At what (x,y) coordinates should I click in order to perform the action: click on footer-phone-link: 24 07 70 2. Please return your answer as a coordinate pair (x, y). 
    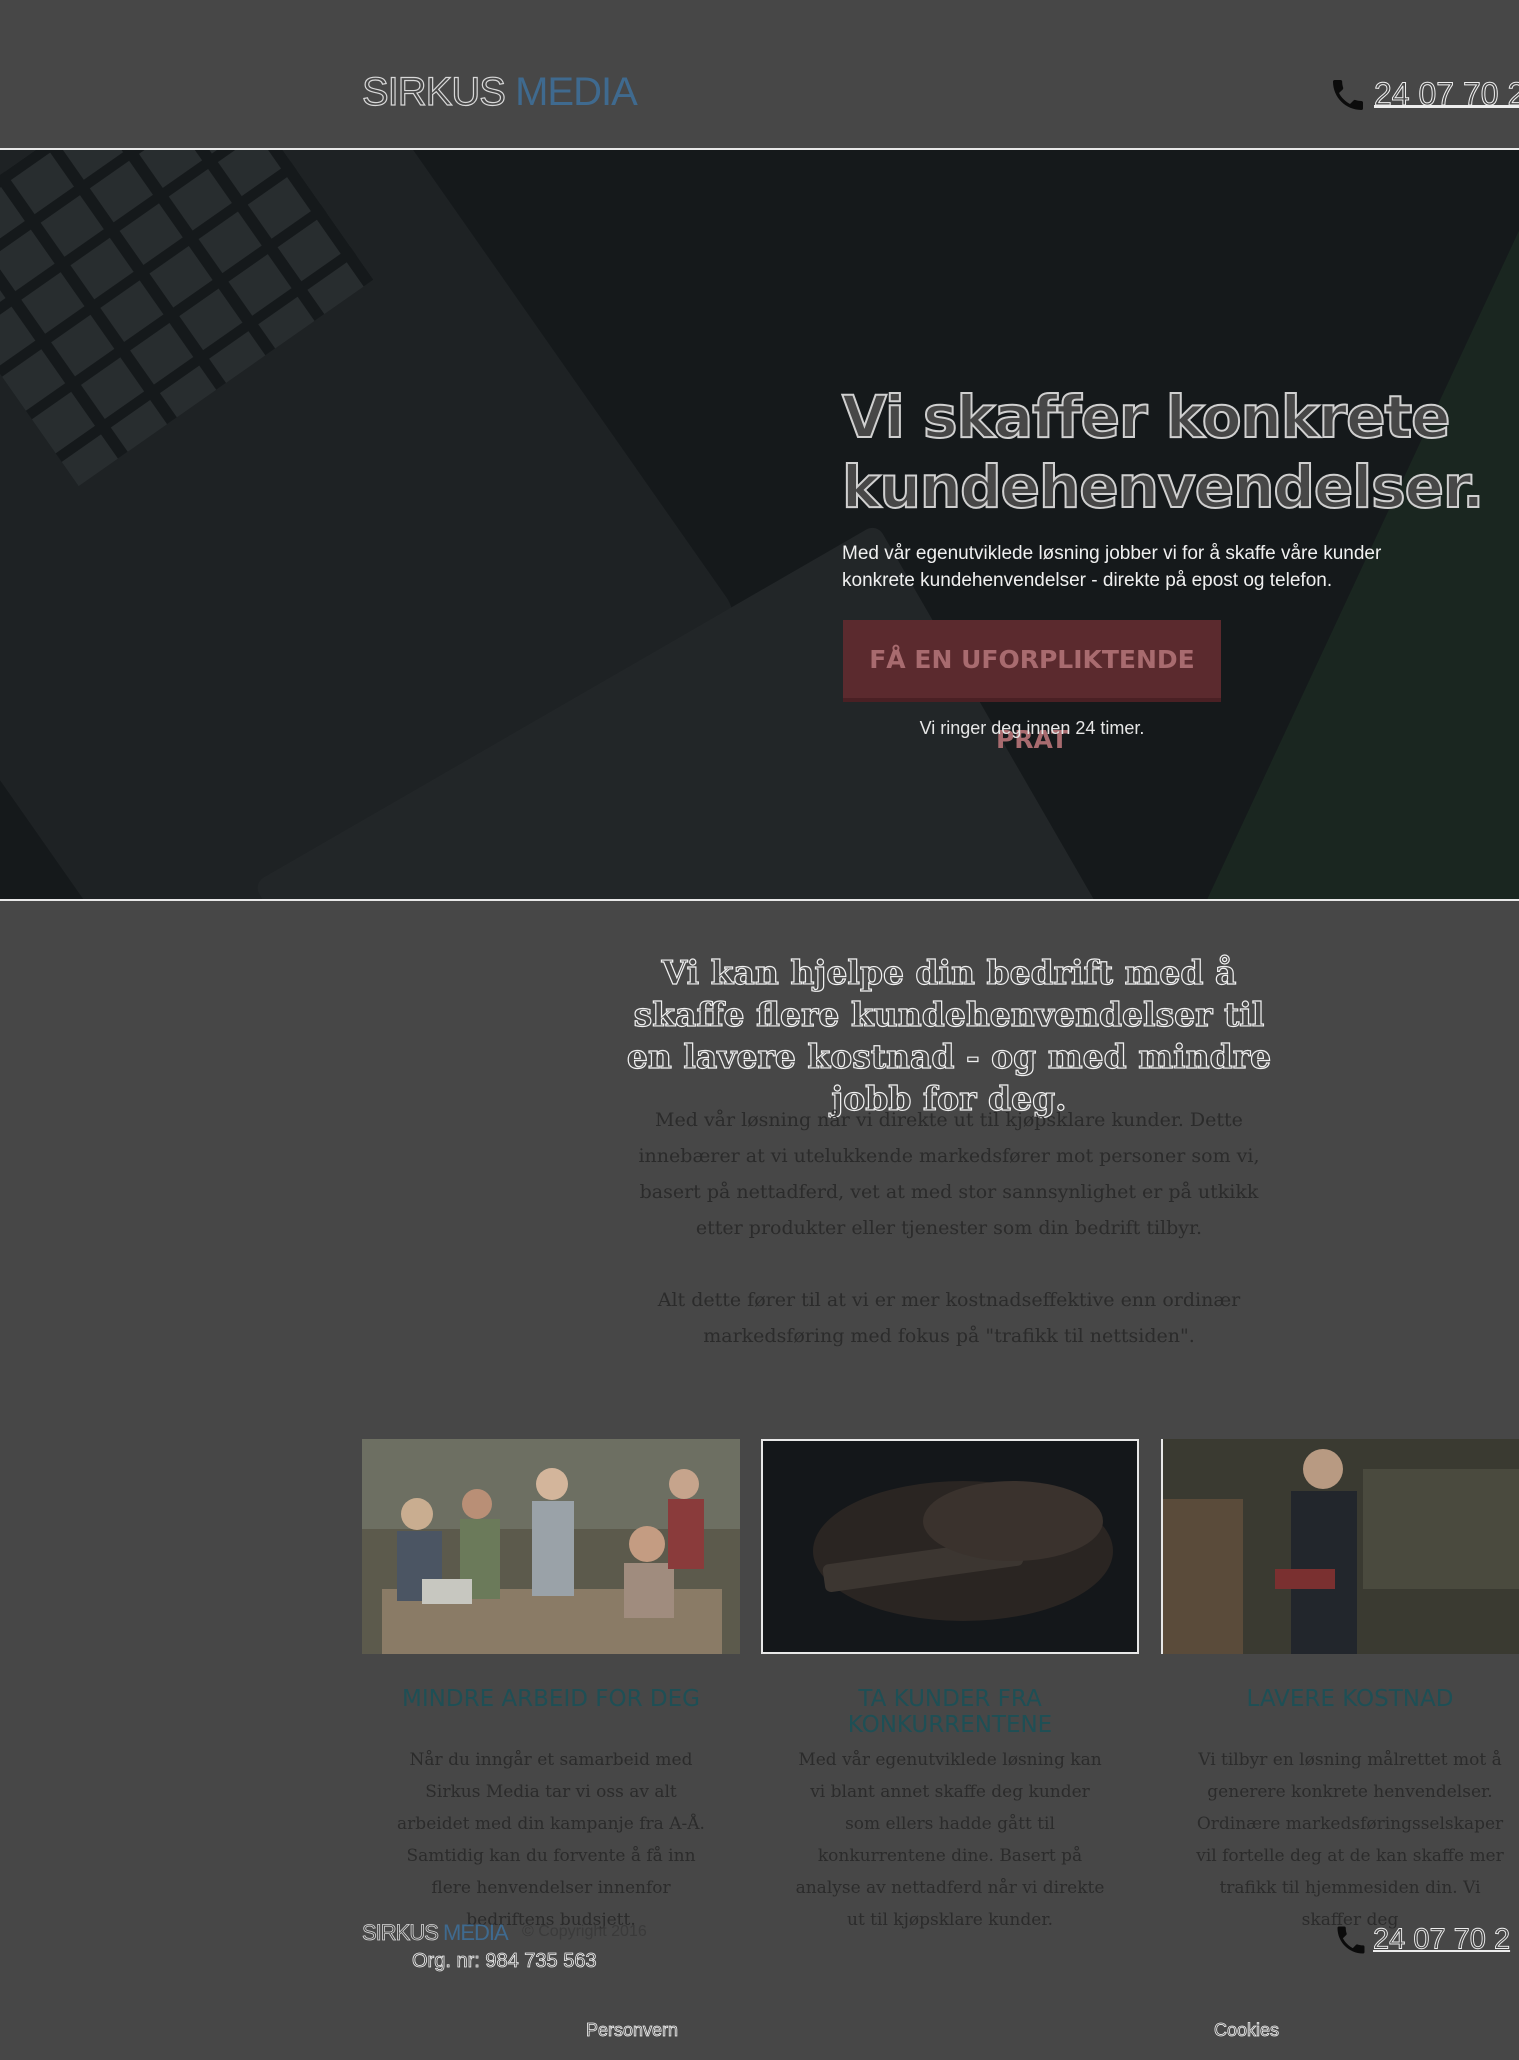
    Looking at the image, I should click on (1422, 1940).